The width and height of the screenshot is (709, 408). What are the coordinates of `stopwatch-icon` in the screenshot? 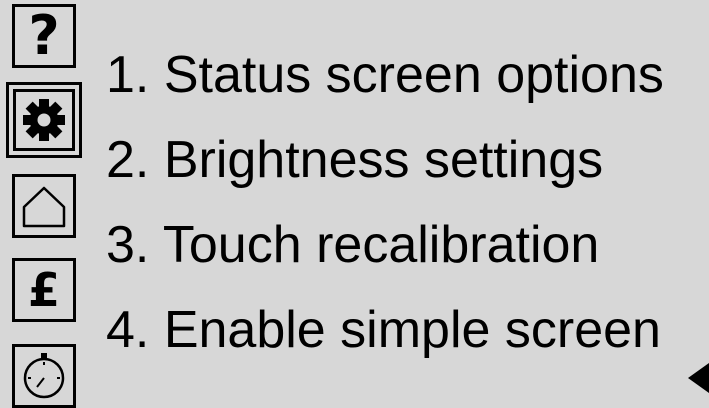 It's located at (44, 376).